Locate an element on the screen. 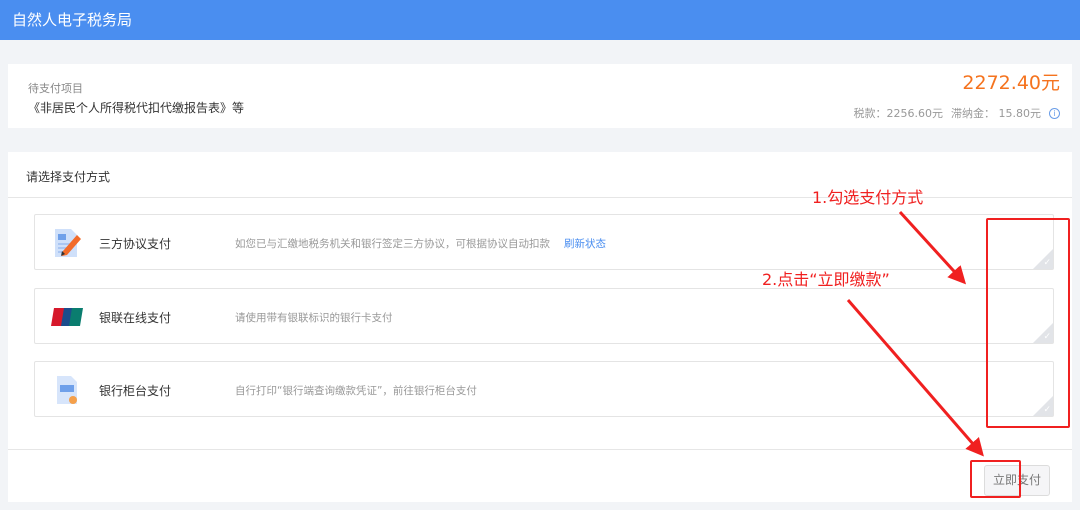  payment-option-unionpay: 银联在线支付 请使用带有银联标识的银行卡支付 ✓ is located at coordinates (544, 316).